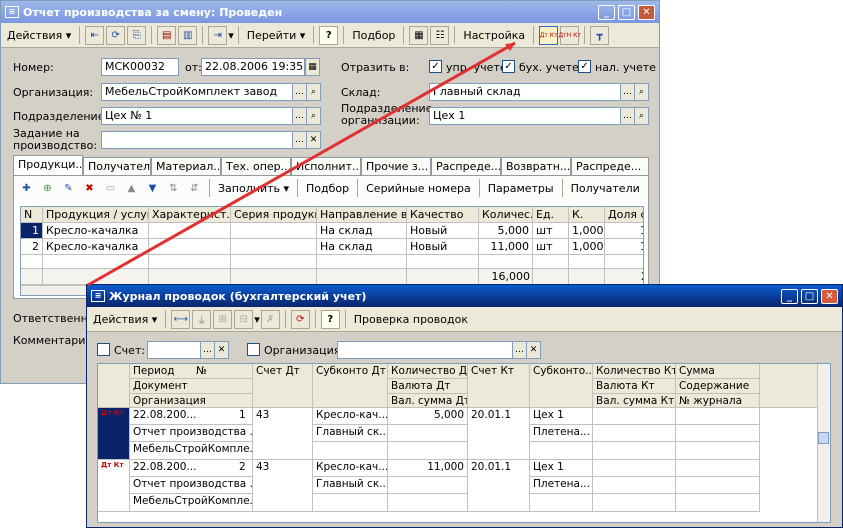 The height and width of the screenshot is (528, 843). I want to click on org-filter-checkbox, so click(253, 349).